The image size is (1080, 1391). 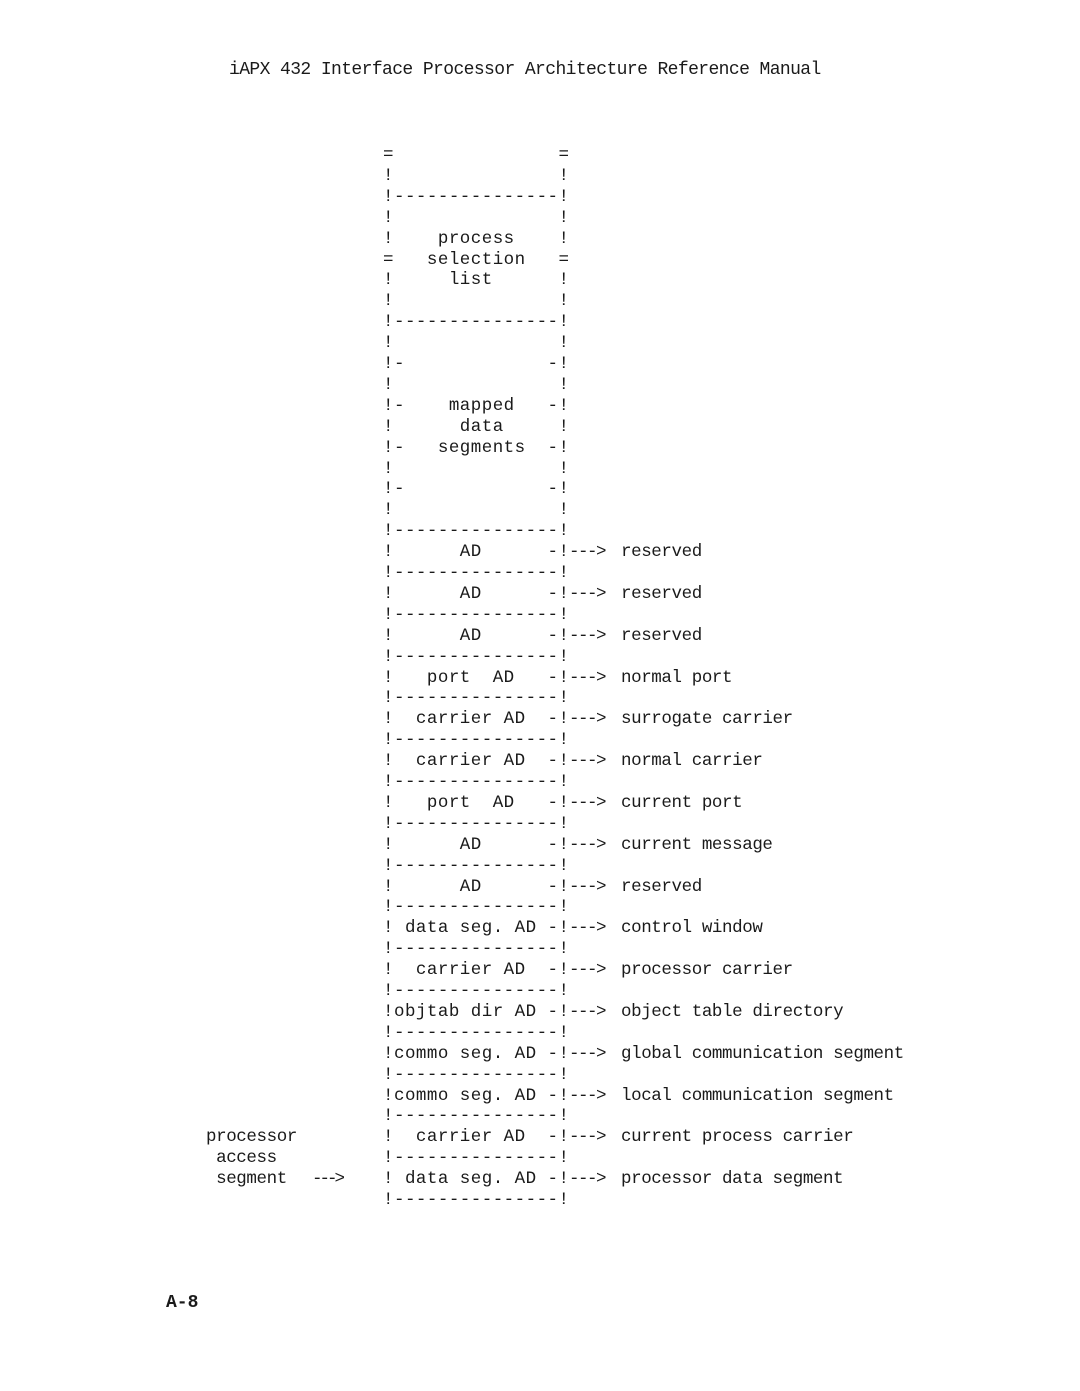 What do you see at coordinates (697, 844) in the screenshot?
I see `reference-target: current message` at bounding box center [697, 844].